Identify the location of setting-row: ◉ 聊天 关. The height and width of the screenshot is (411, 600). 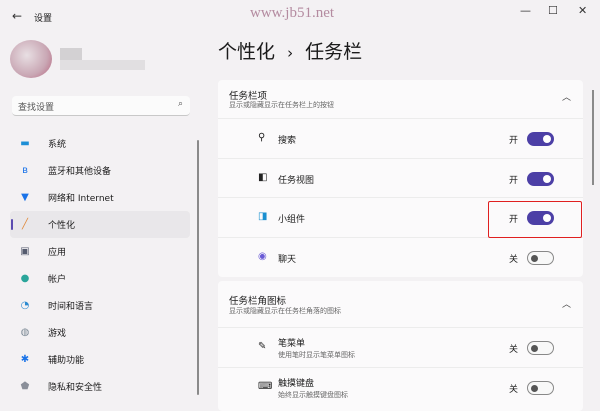
(400, 257).